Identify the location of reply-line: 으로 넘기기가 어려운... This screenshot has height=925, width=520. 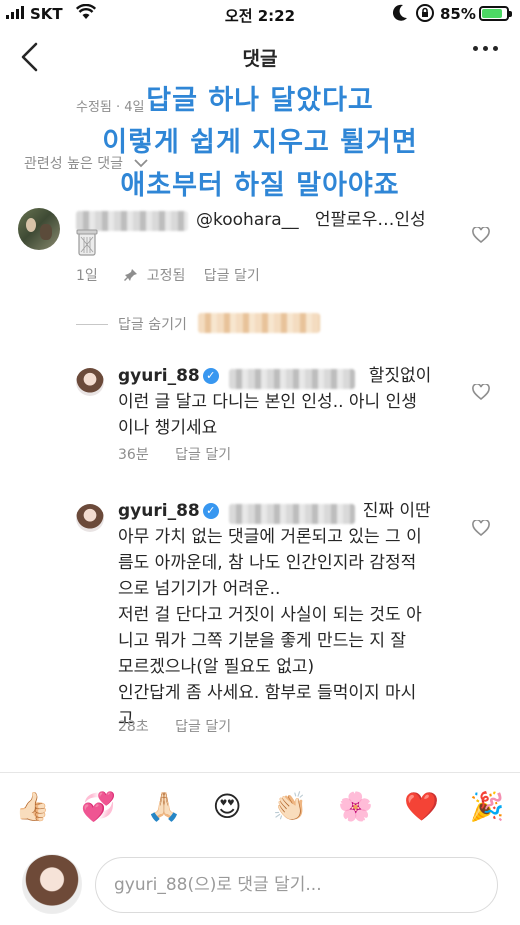
(199, 589).